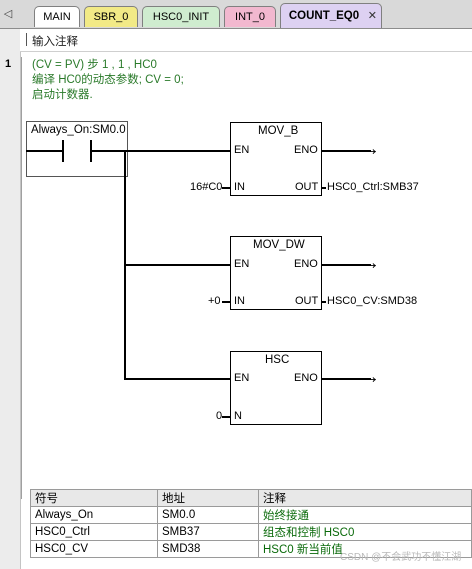 This screenshot has height=569, width=472. I want to click on symbol-table-header: 符号 地址 注释, so click(251, 498).